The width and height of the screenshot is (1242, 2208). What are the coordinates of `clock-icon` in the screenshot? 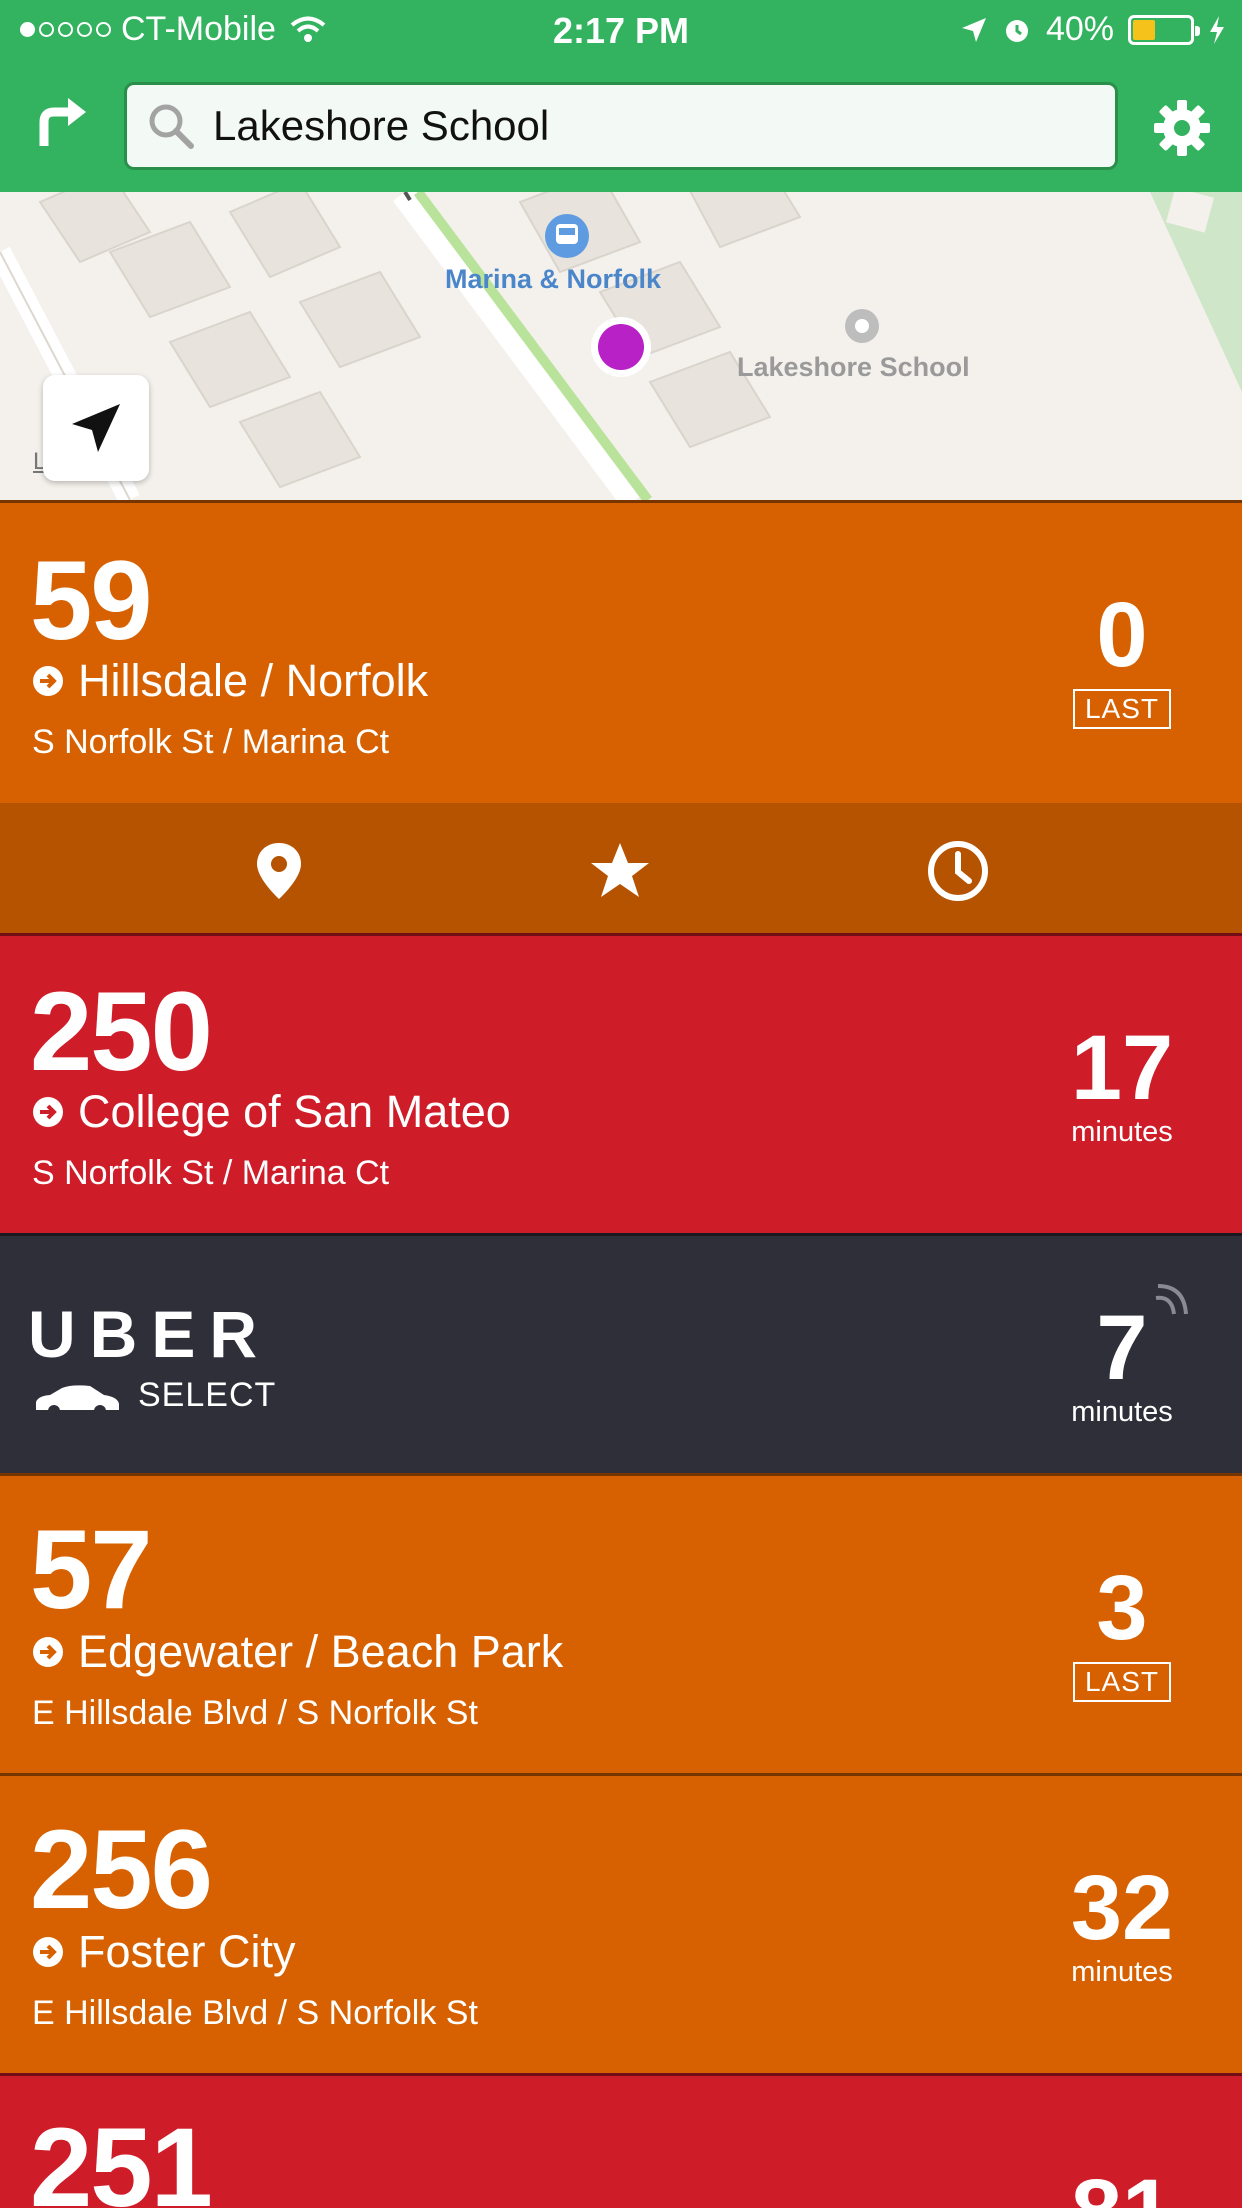 It's located at (958, 871).